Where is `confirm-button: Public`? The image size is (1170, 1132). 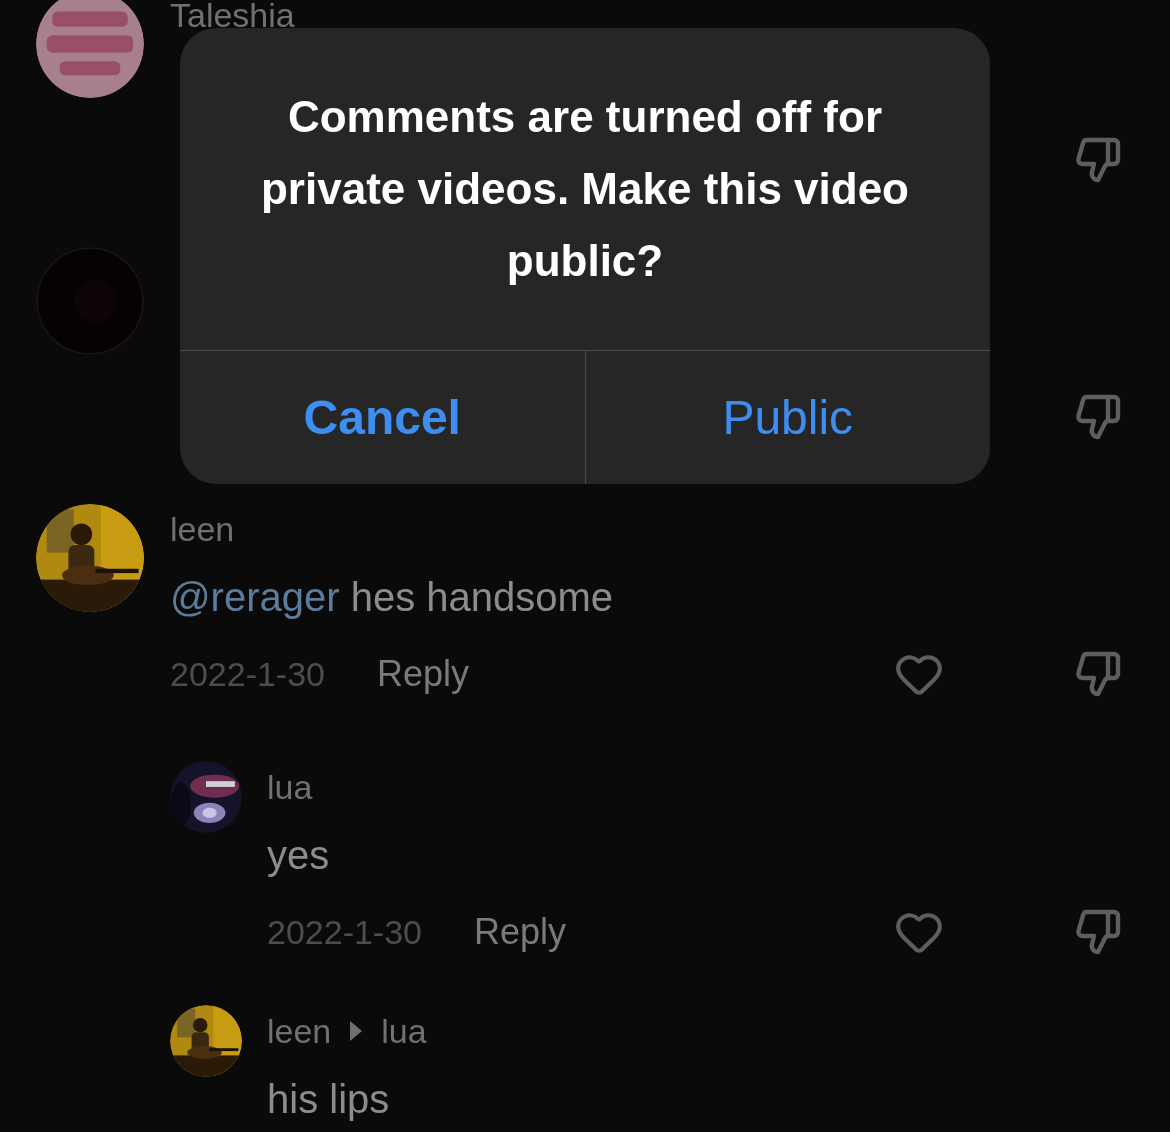
confirm-button: Public is located at coordinates (787, 417).